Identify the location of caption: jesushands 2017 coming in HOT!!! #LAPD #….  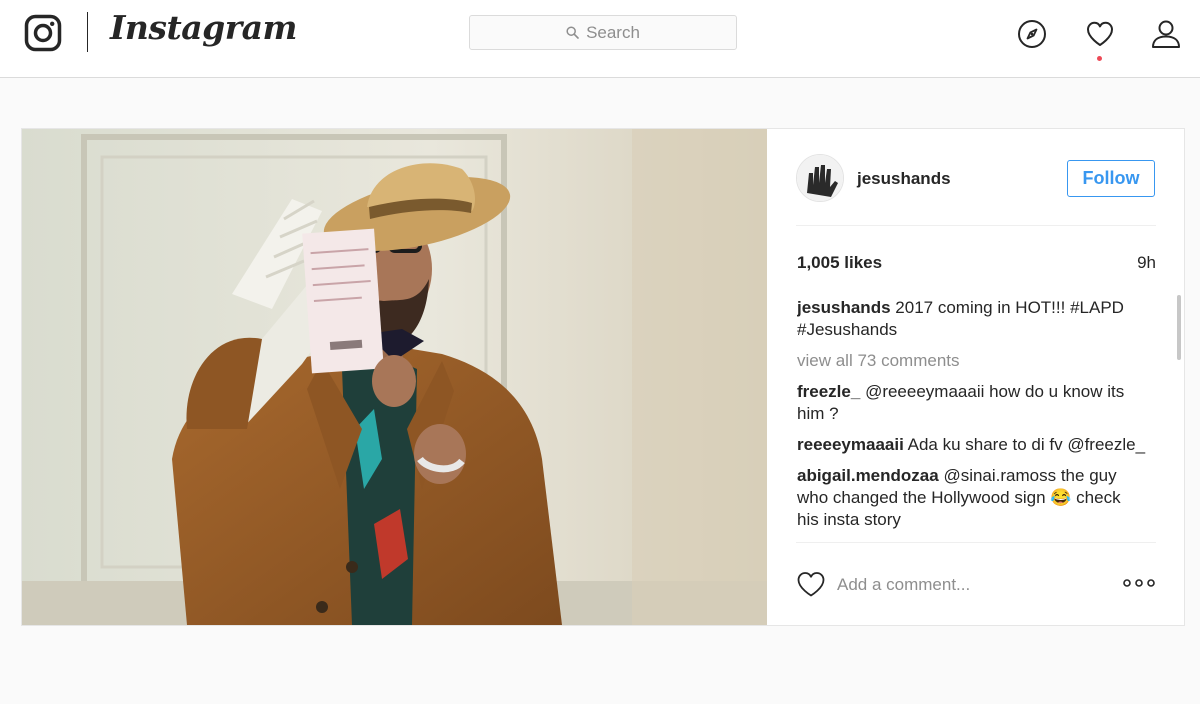
(972, 319).